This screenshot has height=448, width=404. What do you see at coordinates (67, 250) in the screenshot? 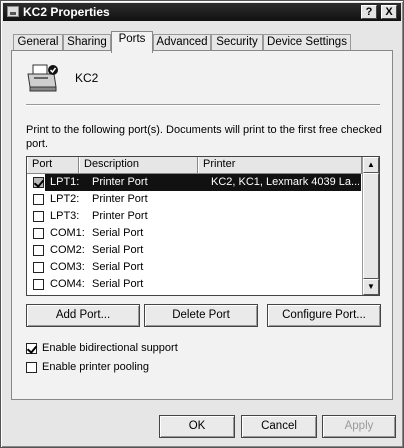
I see `port-name: COM2:` at bounding box center [67, 250].